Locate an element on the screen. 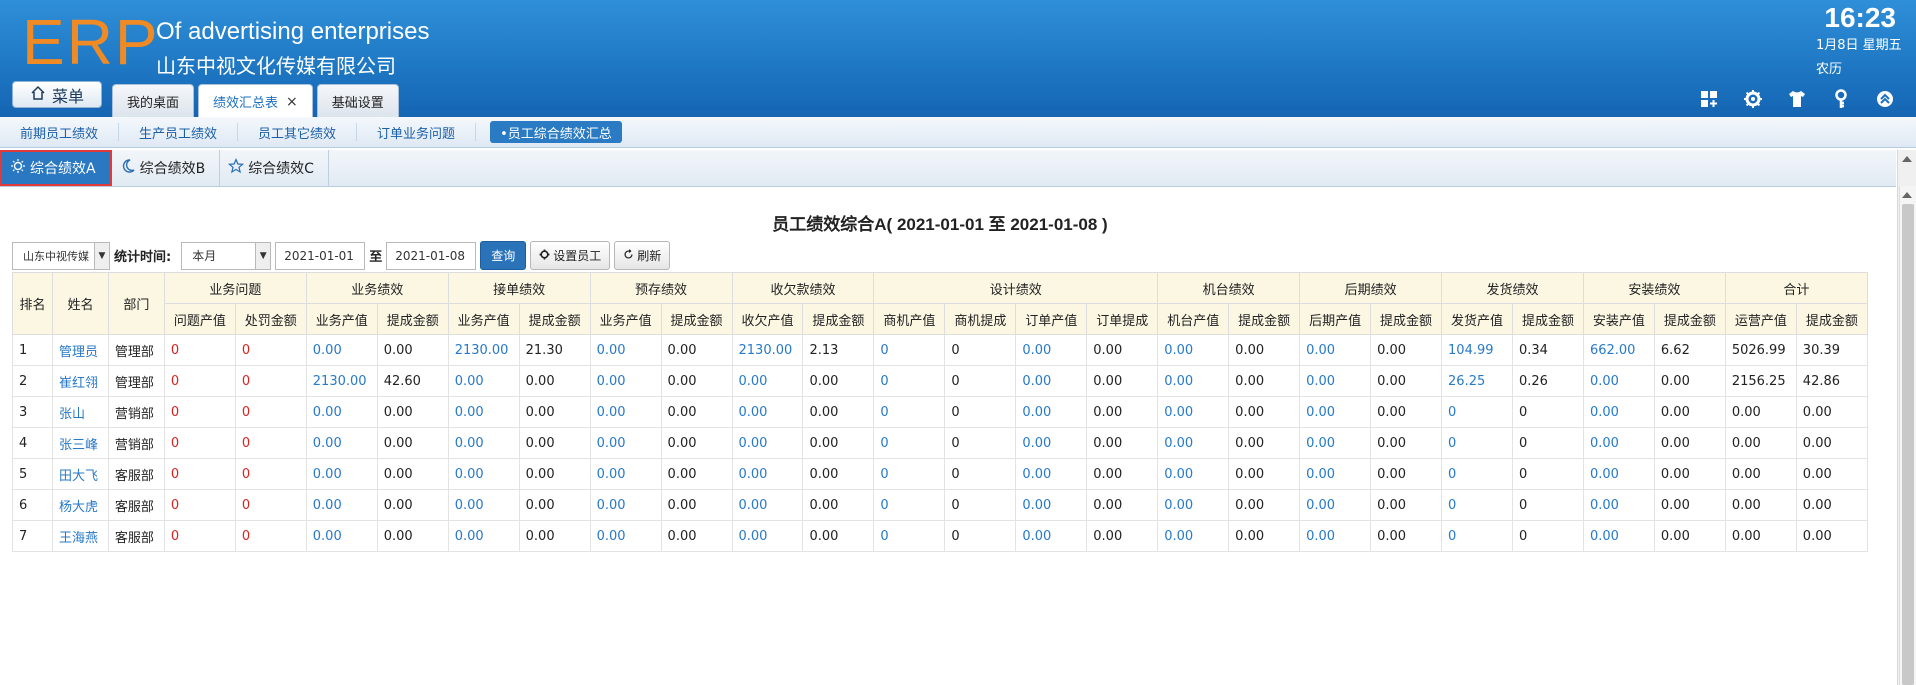 The image size is (1916, 685). employee-name-link: 杨大虎 is located at coordinates (80, 505).